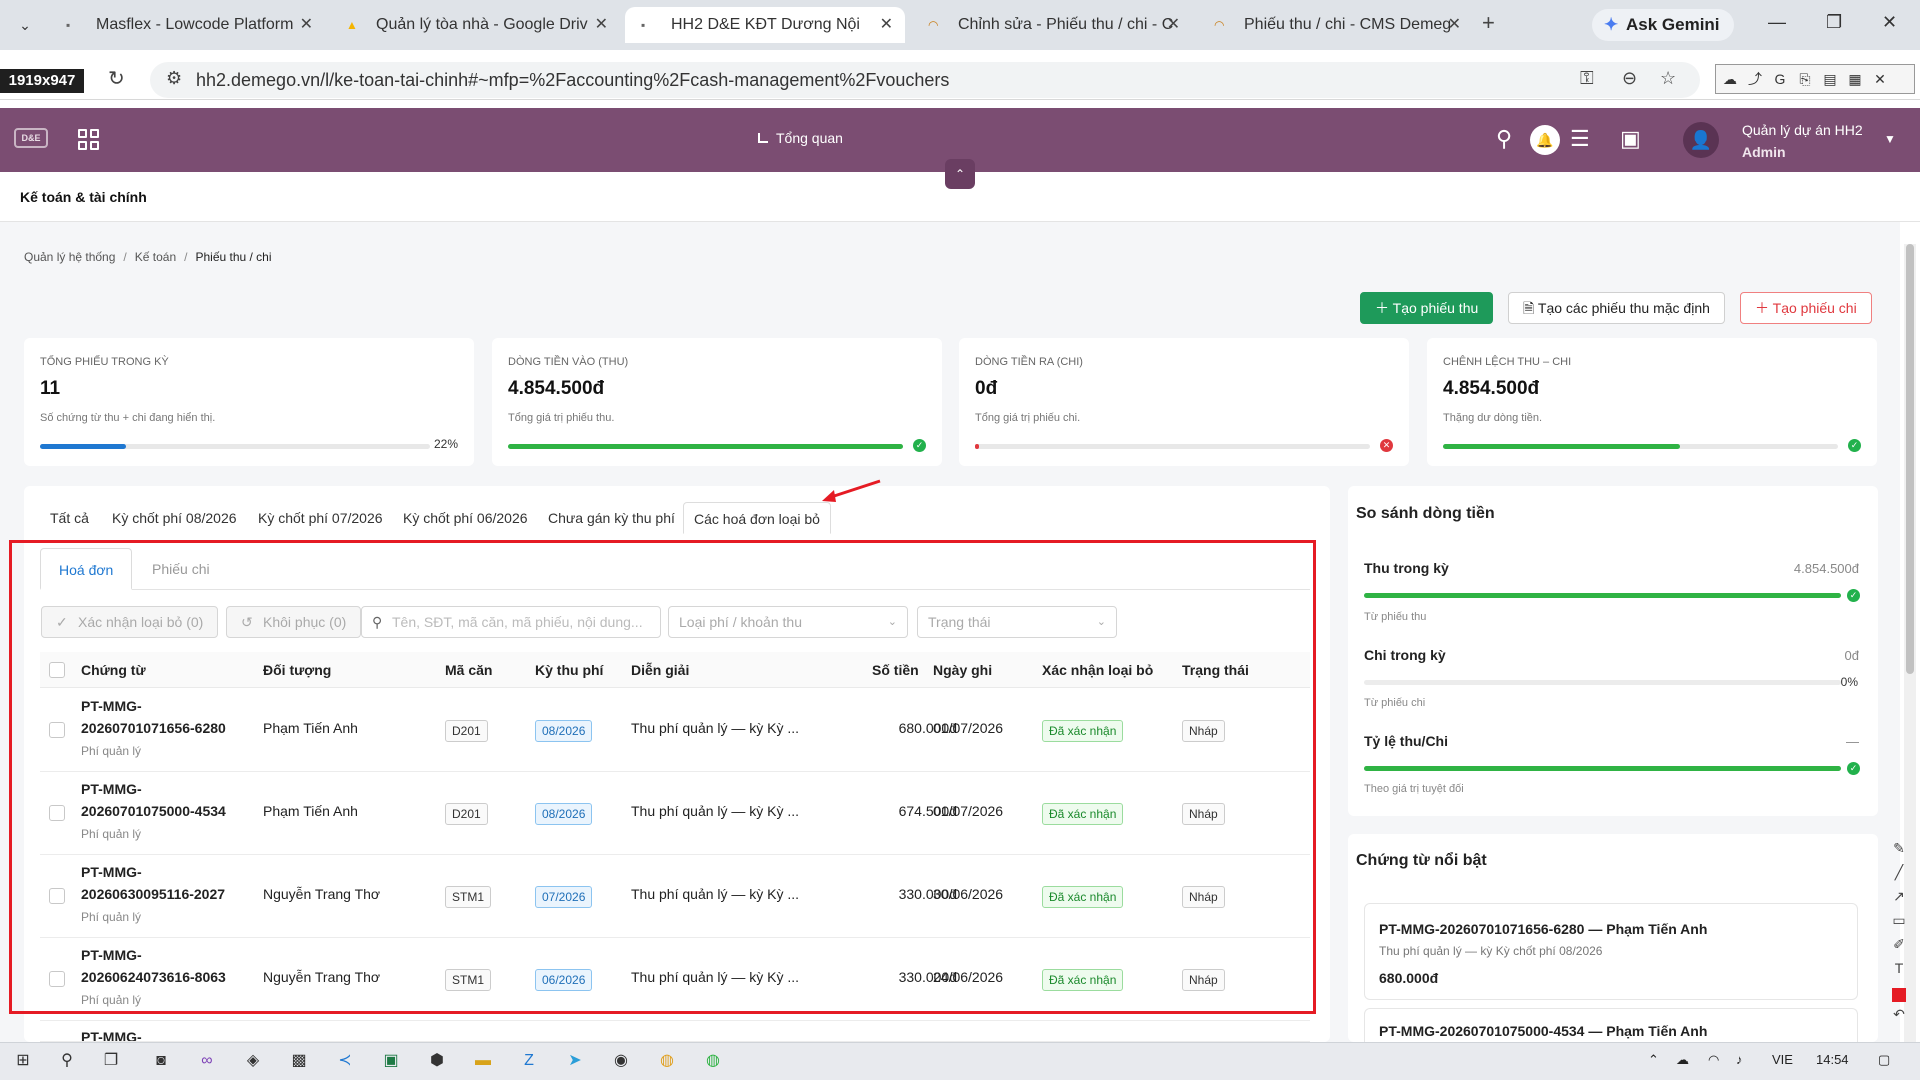  What do you see at coordinates (1899, 924) in the screenshot?
I see `rectangle-icon: ▭` at bounding box center [1899, 924].